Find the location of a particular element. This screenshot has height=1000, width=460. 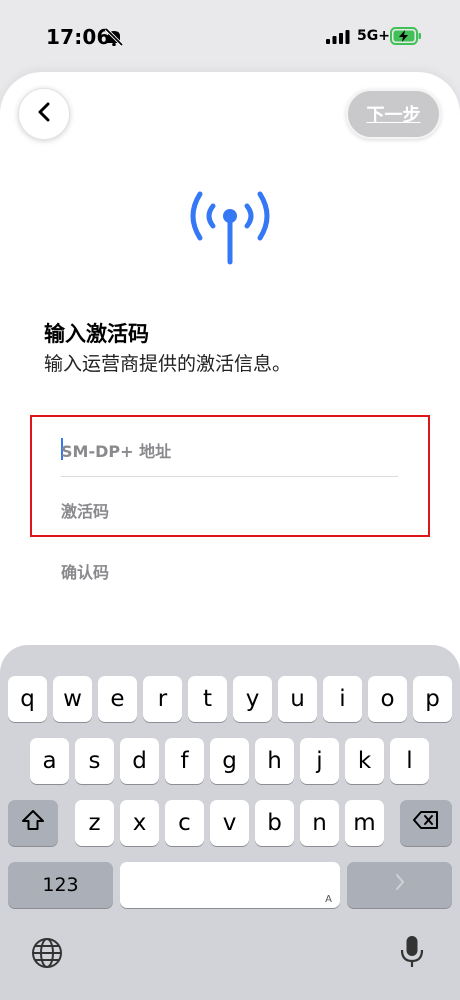

key-x: x is located at coordinates (139, 823).